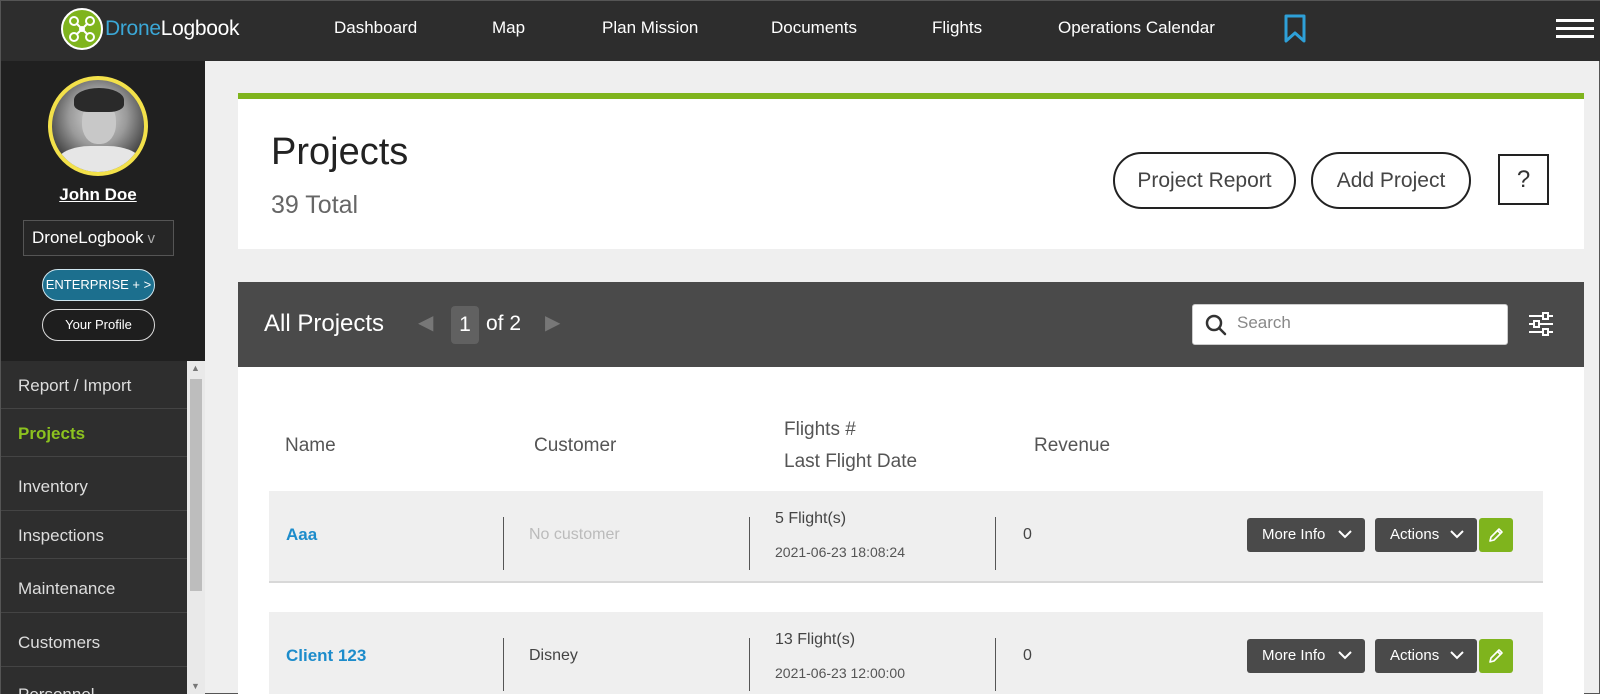 Image resolution: width=1600 pixels, height=694 pixels. I want to click on nav-plan-mission: Plan Mission, so click(650, 28).